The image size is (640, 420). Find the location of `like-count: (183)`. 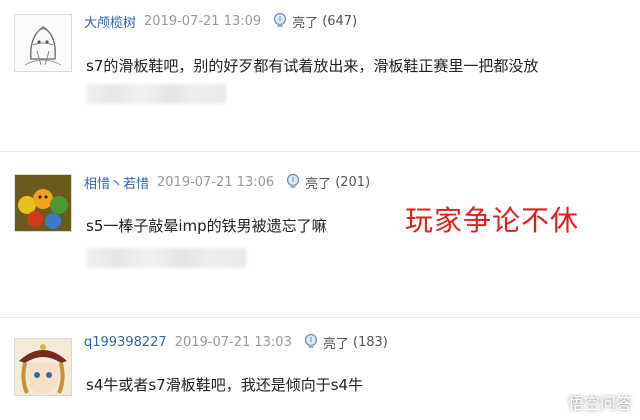

like-count: (183) is located at coordinates (370, 342).